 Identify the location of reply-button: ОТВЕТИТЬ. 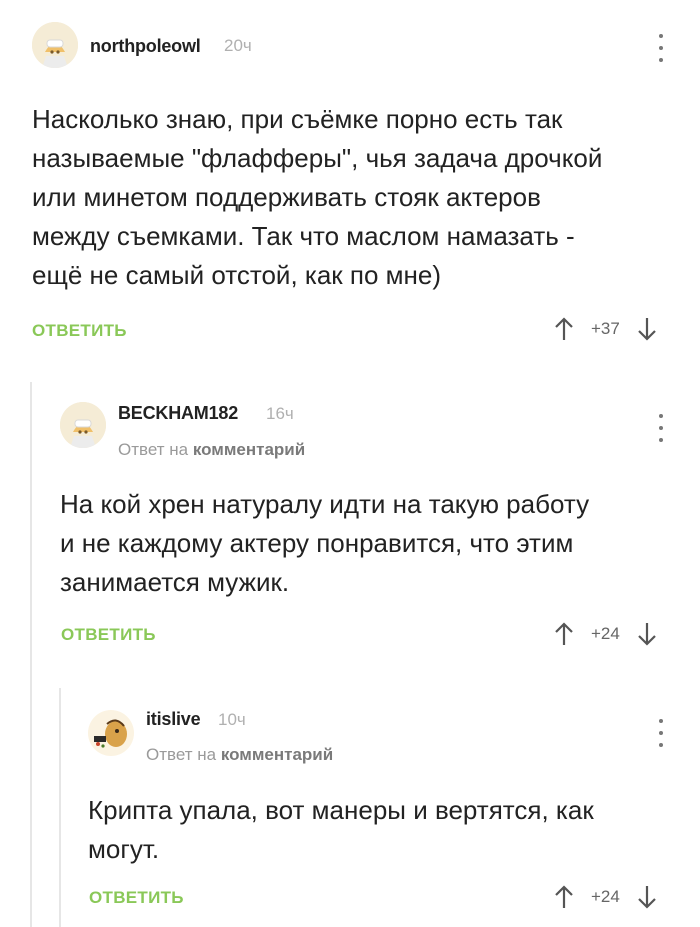
(136, 898).